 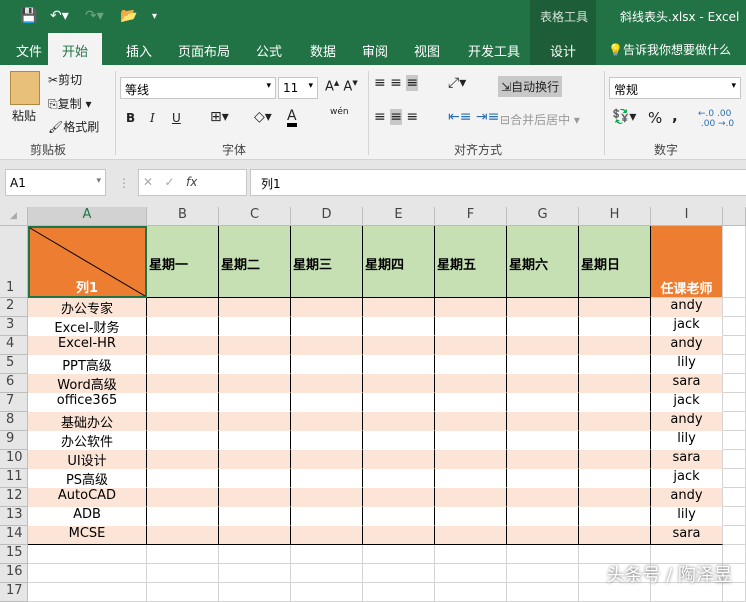 What do you see at coordinates (176, 118) in the screenshot?
I see `underline-button: U` at bounding box center [176, 118].